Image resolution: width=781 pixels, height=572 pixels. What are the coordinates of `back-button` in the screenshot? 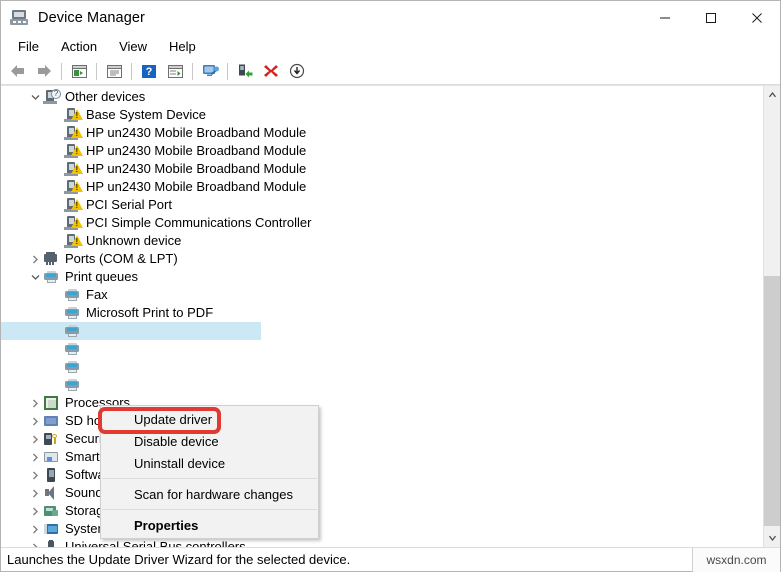 It's located at (18, 71).